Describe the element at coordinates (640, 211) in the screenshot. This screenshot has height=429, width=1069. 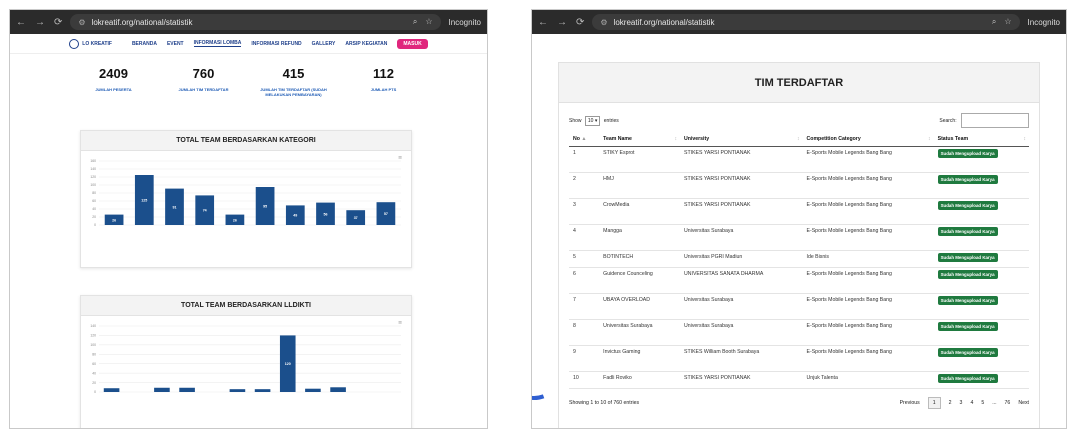
I see `table-cell: CrowMedia` at that location.